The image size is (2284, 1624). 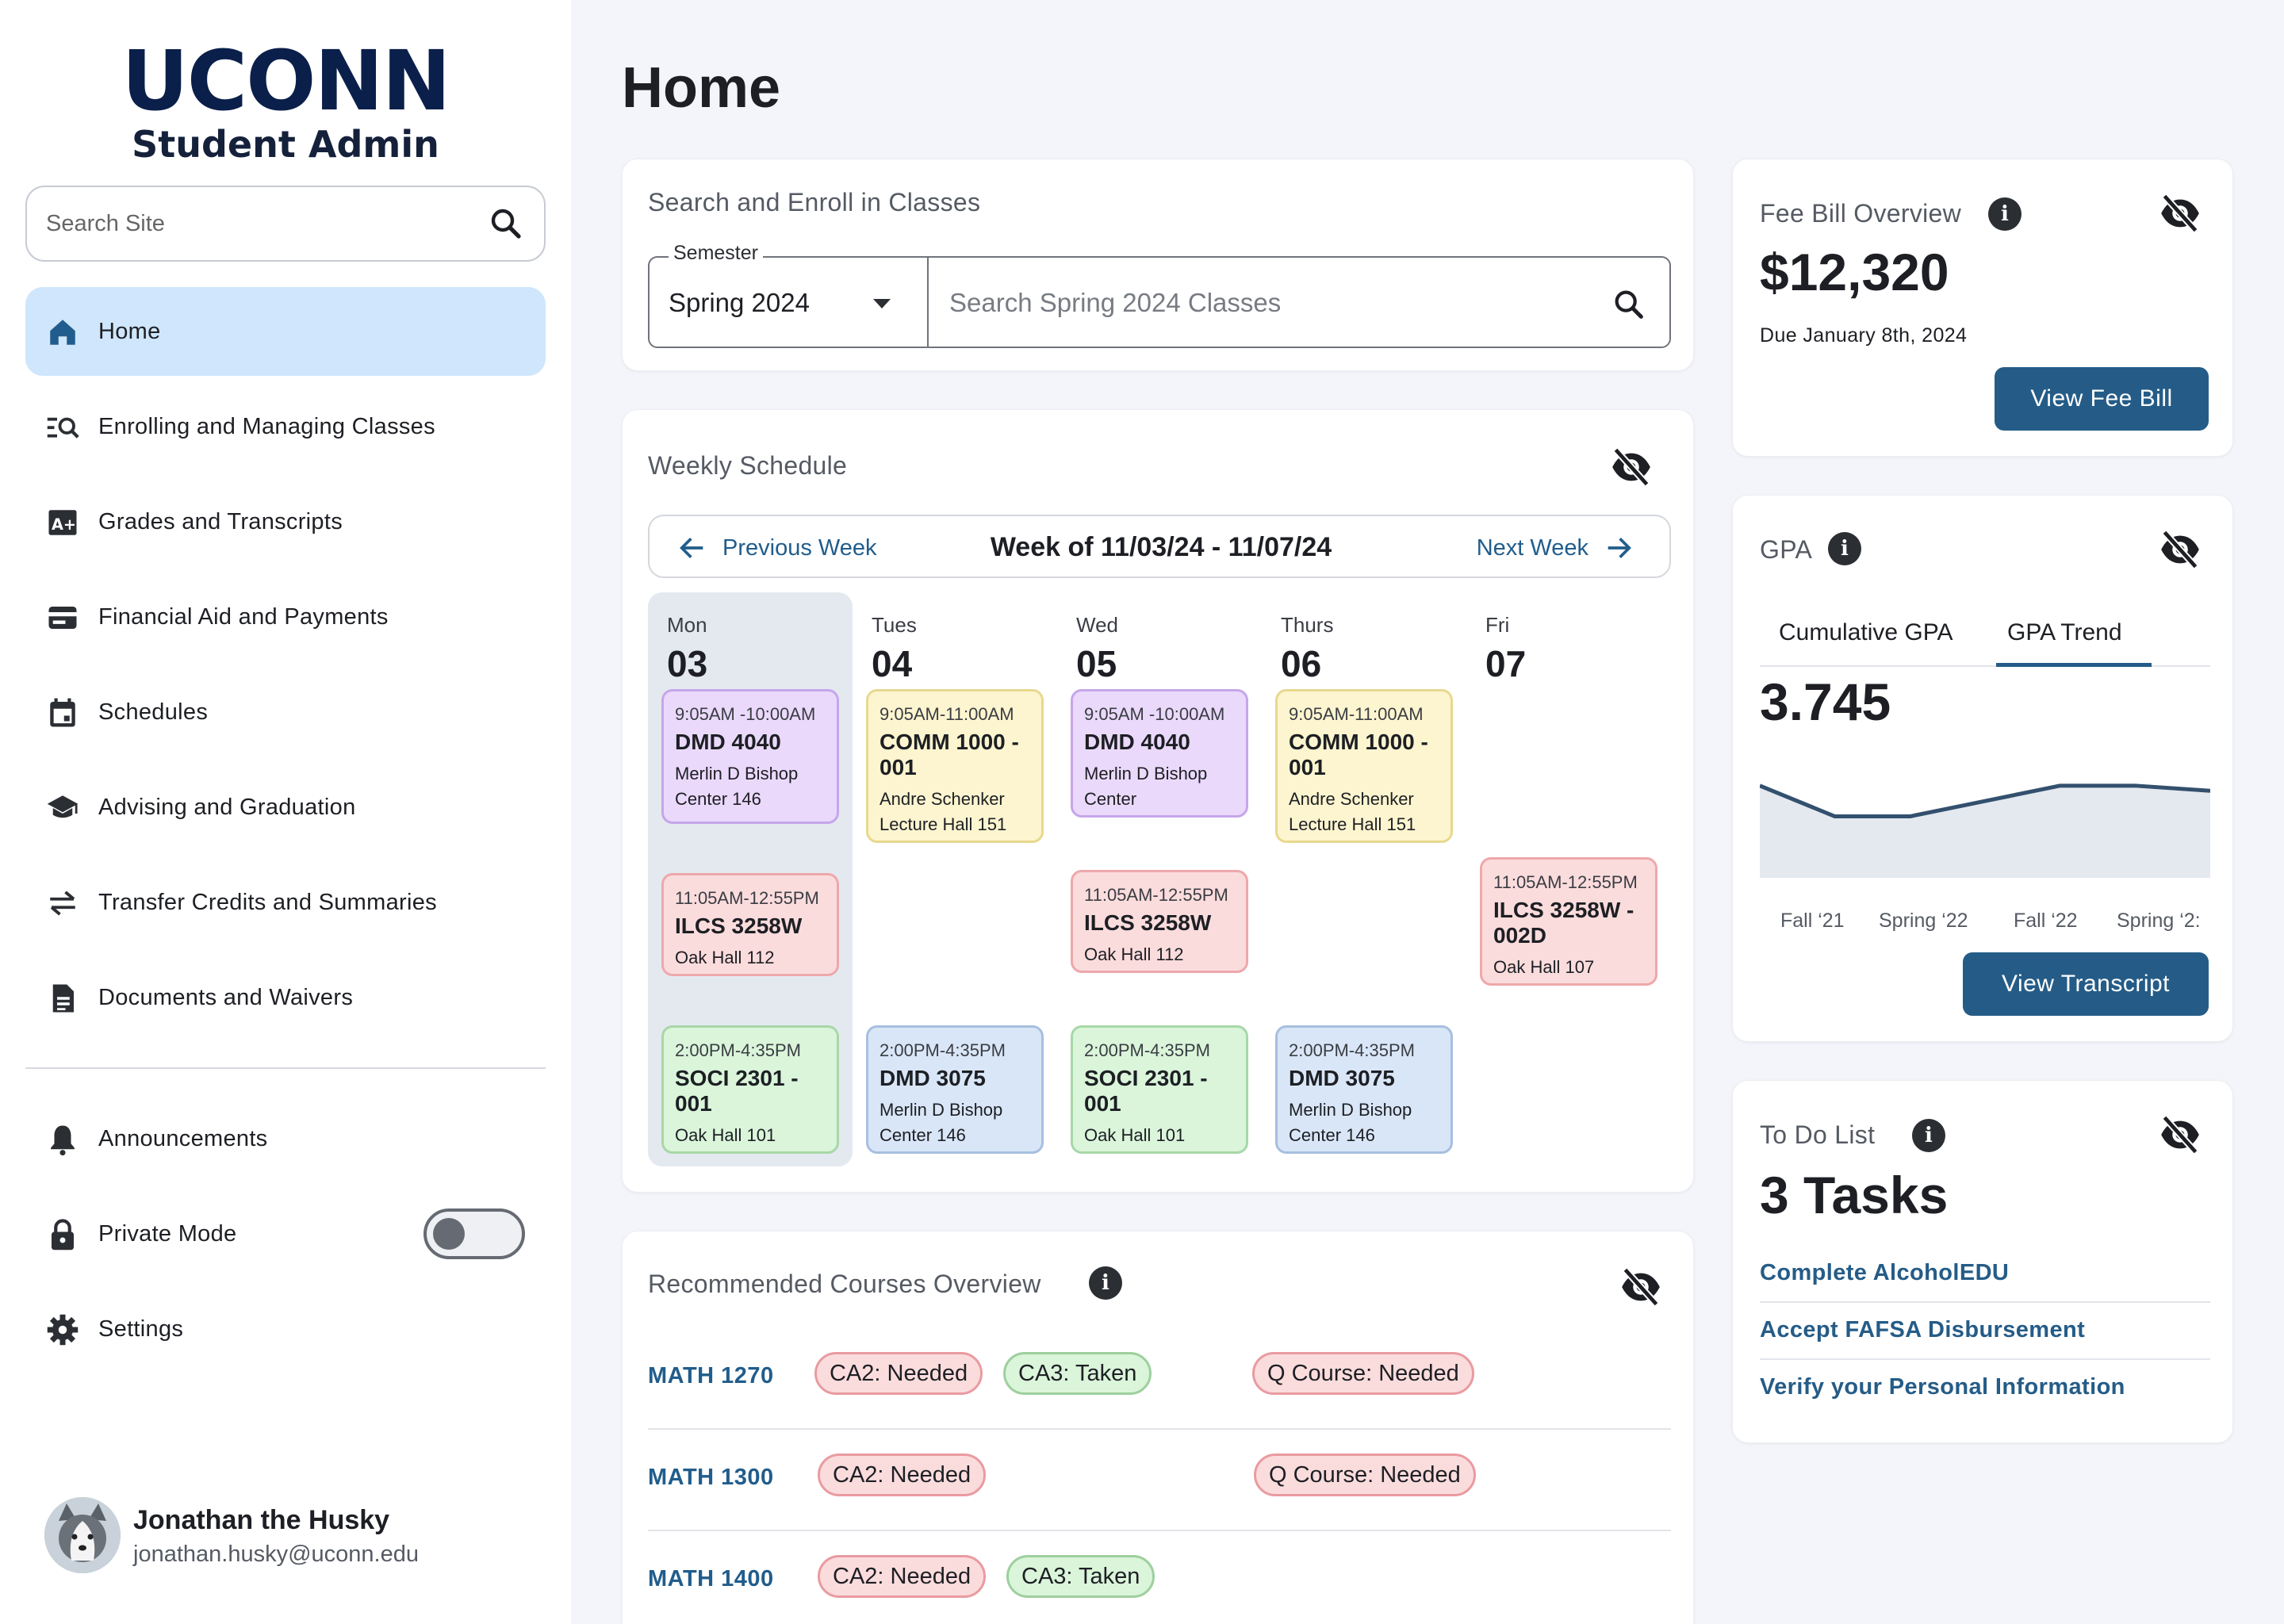 What do you see at coordinates (285, 1237) in the screenshot?
I see `secondary-nav: Announcements Private Mode Settings` at bounding box center [285, 1237].